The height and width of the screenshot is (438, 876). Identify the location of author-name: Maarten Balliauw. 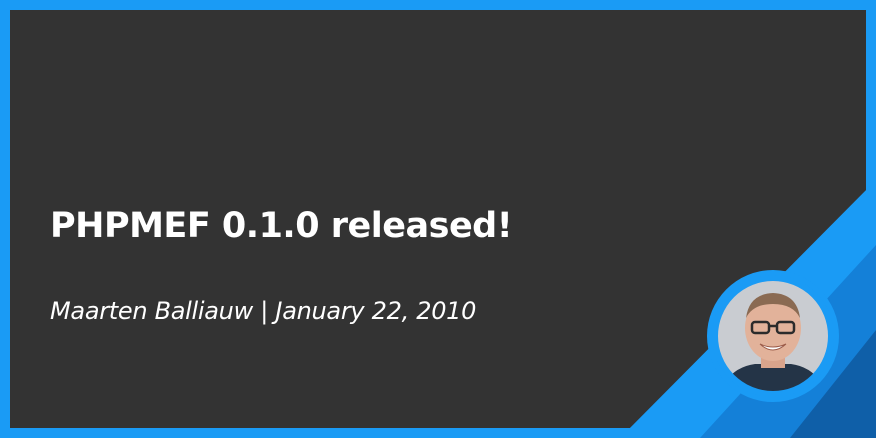
(151, 311).